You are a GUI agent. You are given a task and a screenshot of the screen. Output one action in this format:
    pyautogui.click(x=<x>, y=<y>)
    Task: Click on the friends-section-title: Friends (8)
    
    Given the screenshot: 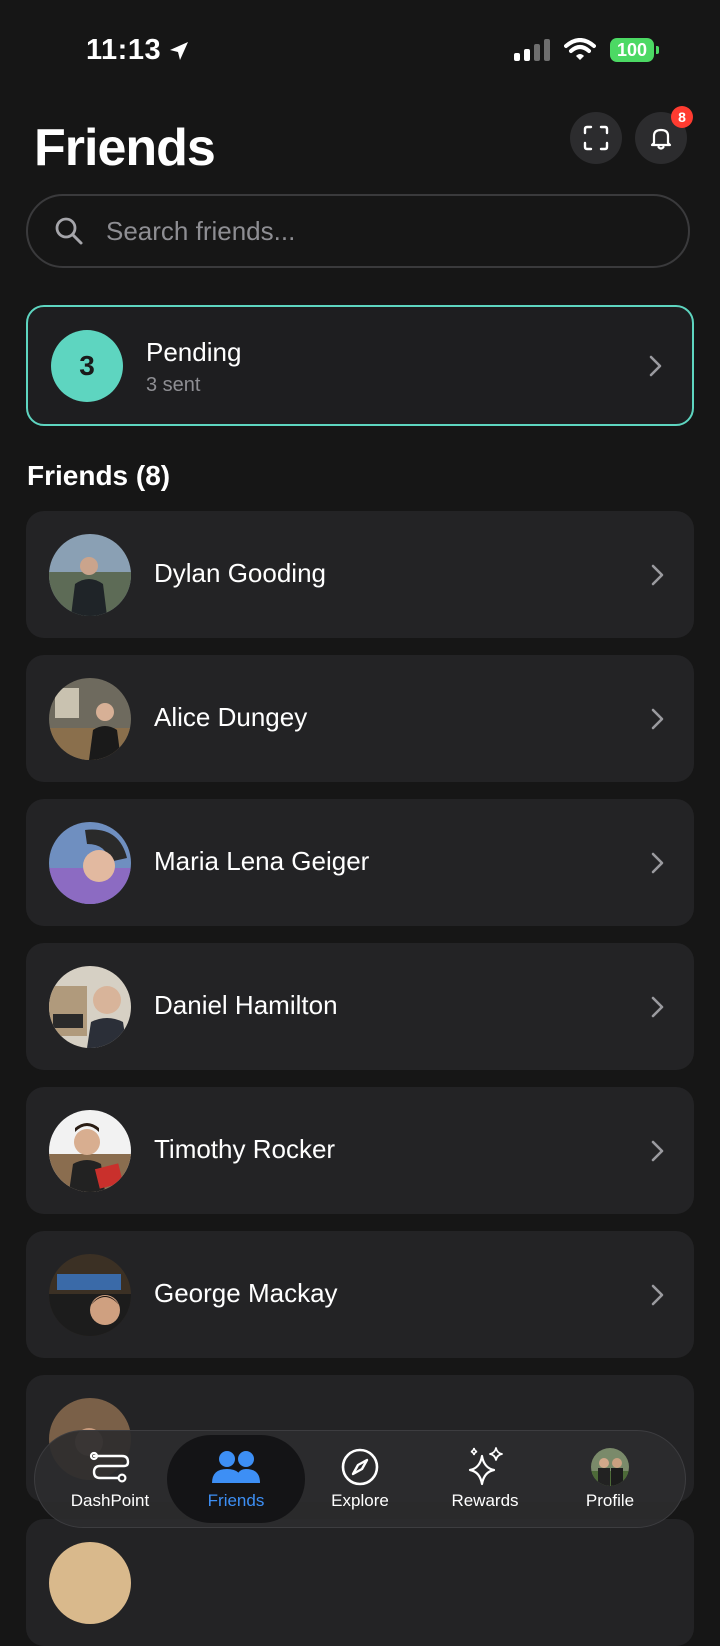 What is the action you would take?
    pyautogui.click(x=99, y=475)
    